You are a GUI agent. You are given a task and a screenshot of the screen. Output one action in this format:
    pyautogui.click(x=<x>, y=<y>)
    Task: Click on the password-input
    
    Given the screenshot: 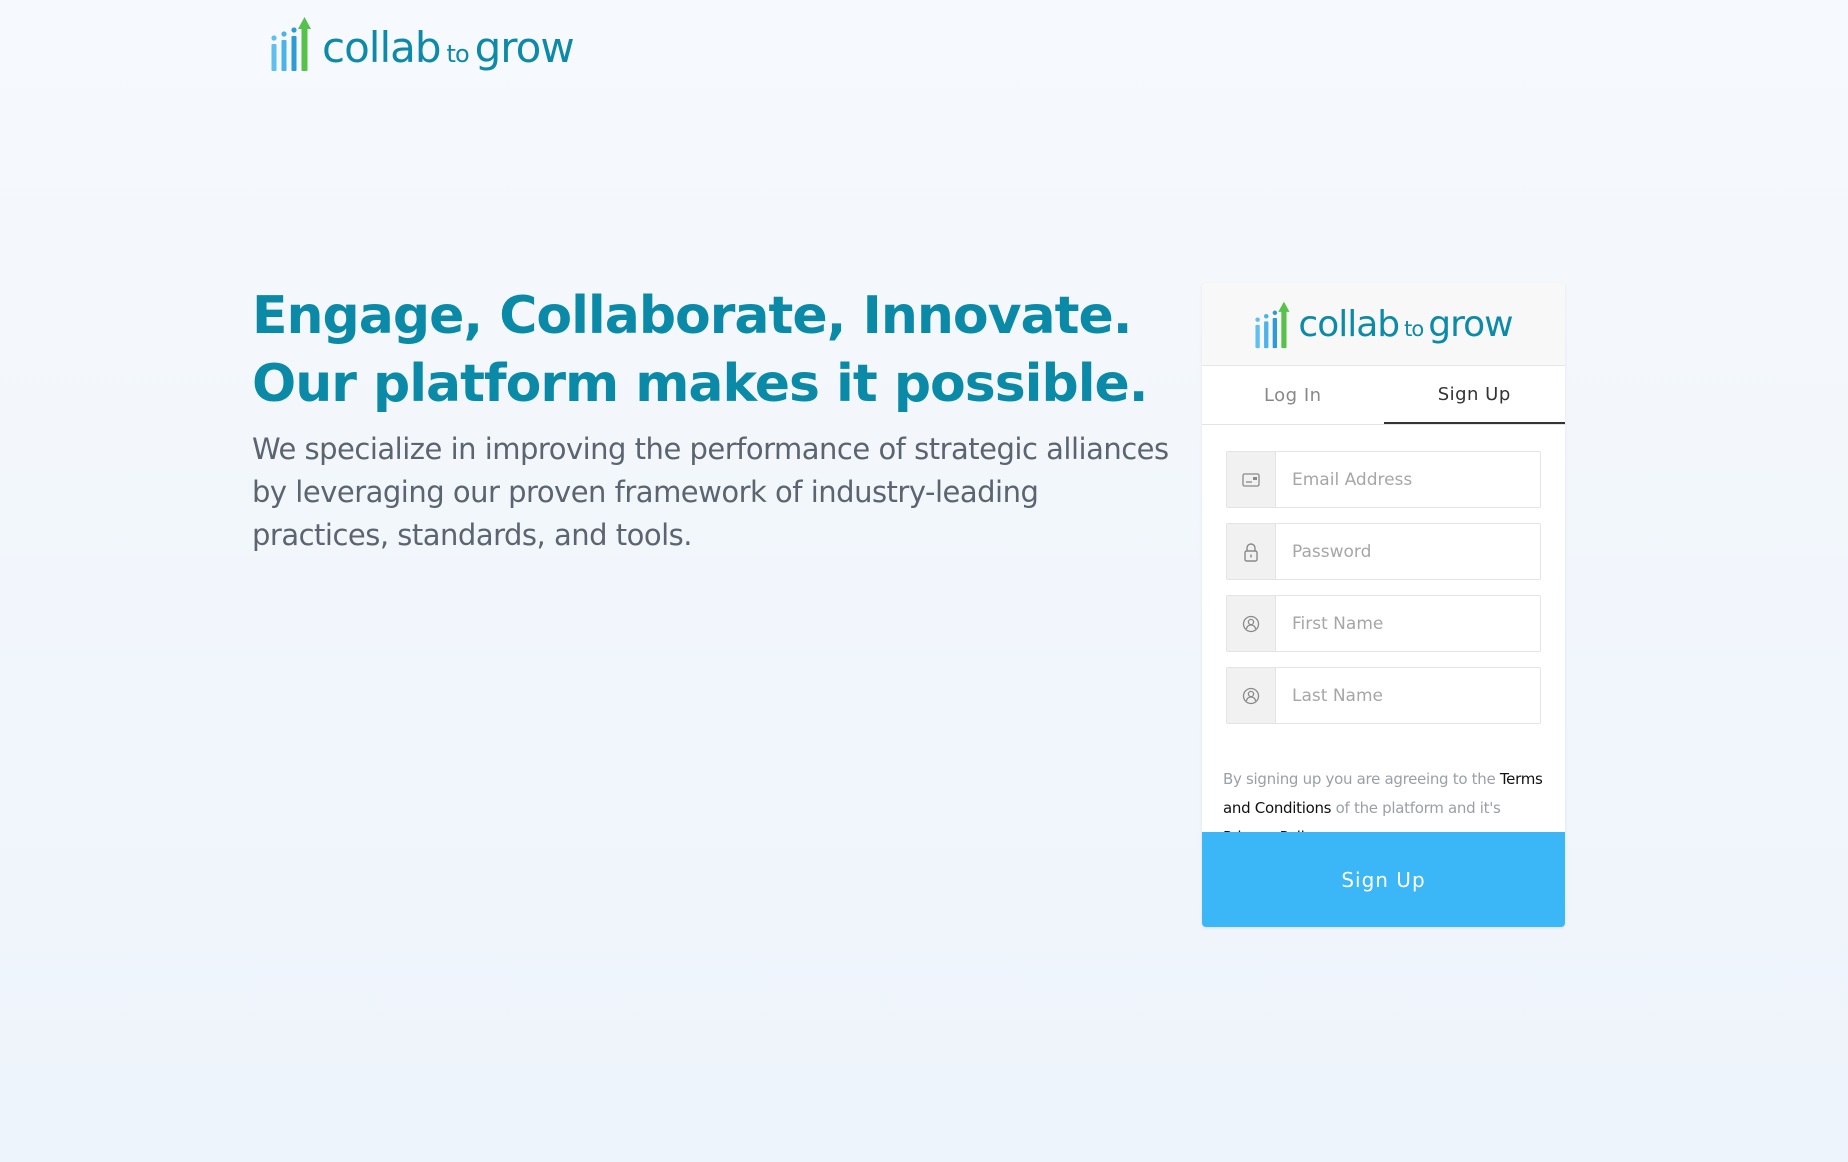 What is the action you would take?
    pyautogui.click(x=1408, y=551)
    